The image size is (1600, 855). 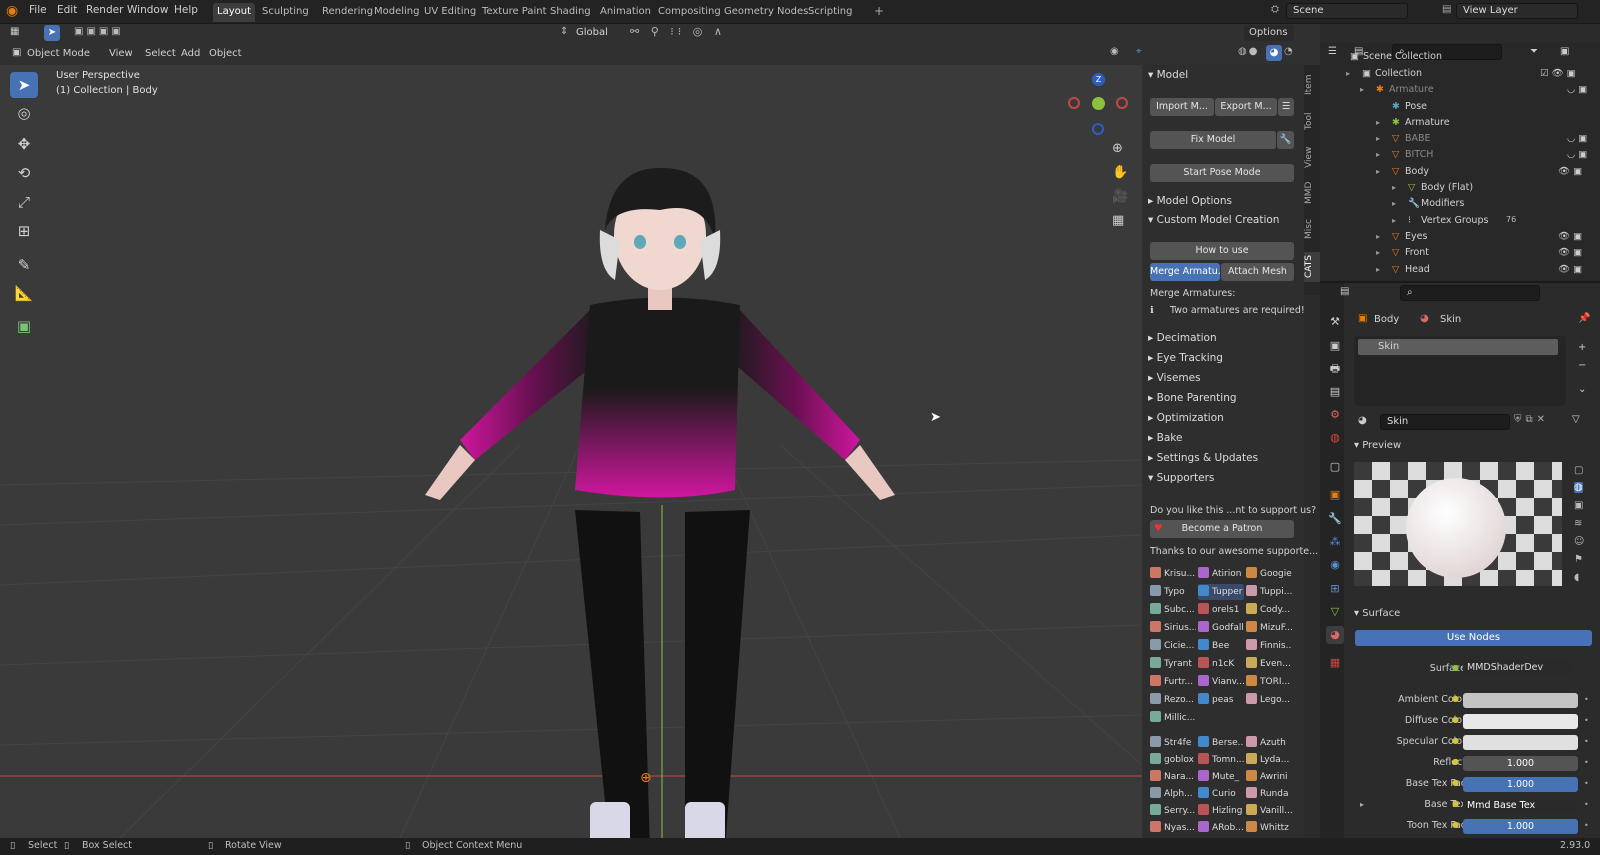 I want to click on new-collection-icon: ▣, so click(x=1564, y=51).